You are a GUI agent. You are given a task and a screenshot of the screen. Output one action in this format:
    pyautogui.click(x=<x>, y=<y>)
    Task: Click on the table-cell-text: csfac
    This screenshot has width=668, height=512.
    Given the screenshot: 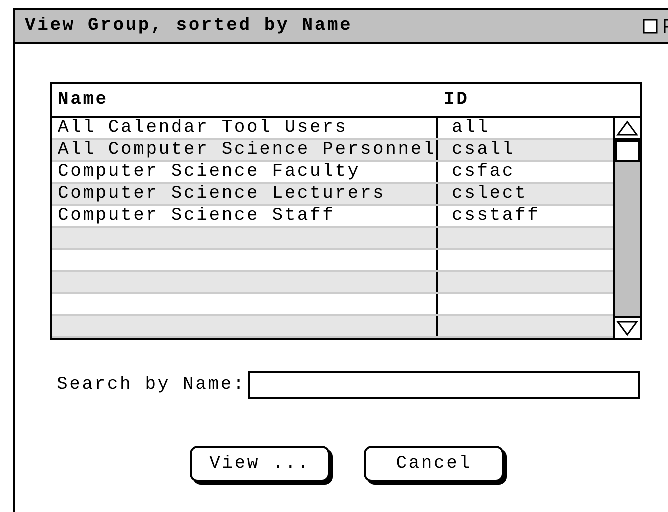 What is the action you would take?
    pyautogui.click(x=483, y=172)
    